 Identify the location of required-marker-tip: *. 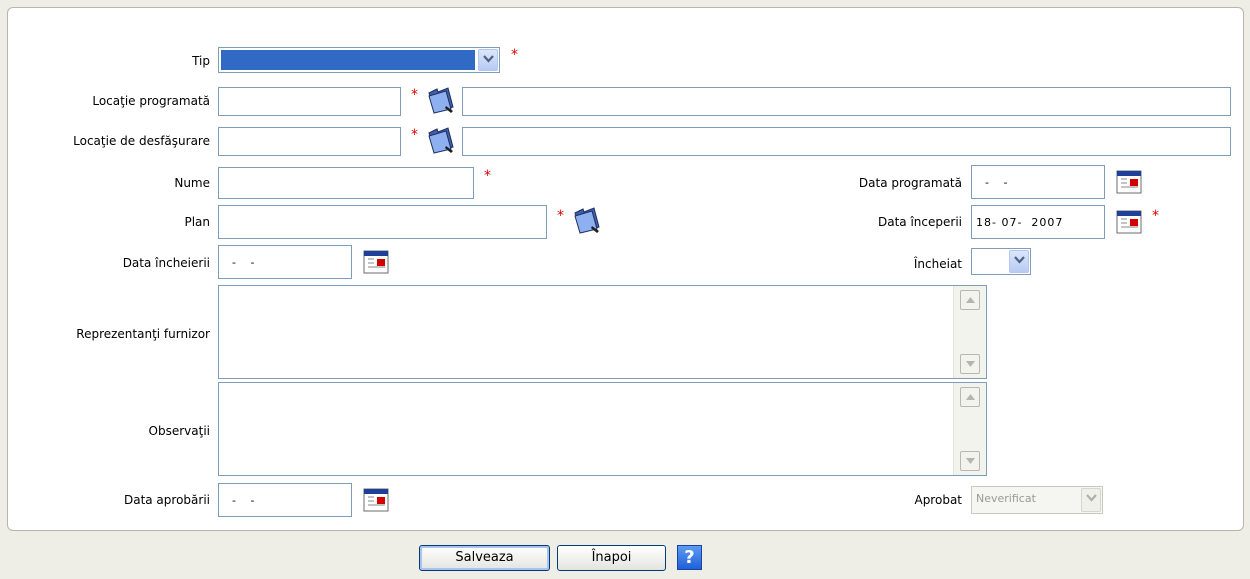
(514, 55).